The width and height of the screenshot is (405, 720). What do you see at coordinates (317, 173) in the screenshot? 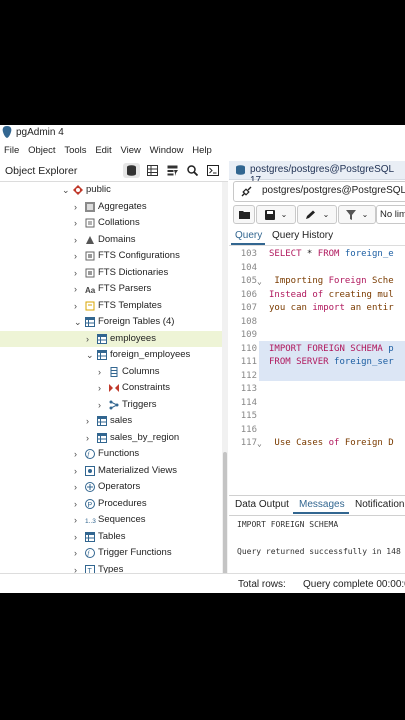
I see `query-tool-tab: postgres/postgres@PostgreSQL 17` at bounding box center [317, 173].